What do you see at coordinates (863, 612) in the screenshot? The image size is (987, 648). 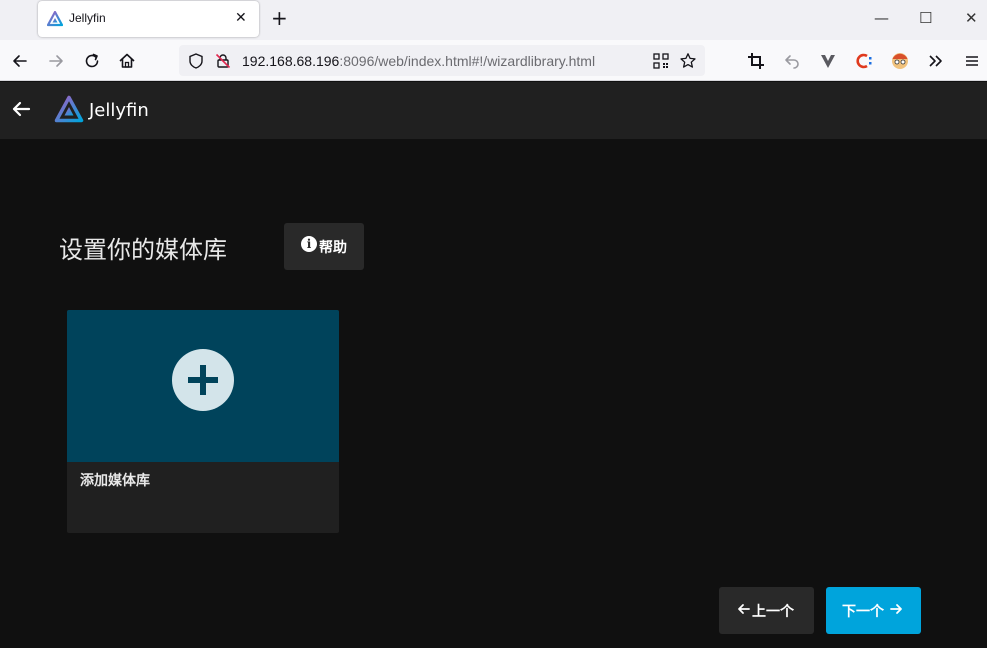 I see `next-label: 下一个` at bounding box center [863, 612].